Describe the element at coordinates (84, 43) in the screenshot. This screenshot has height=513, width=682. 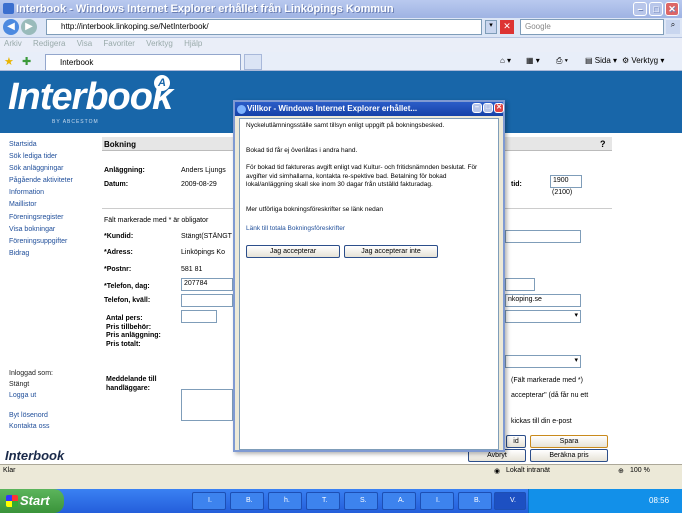
I see `menu-item: Visa` at that location.